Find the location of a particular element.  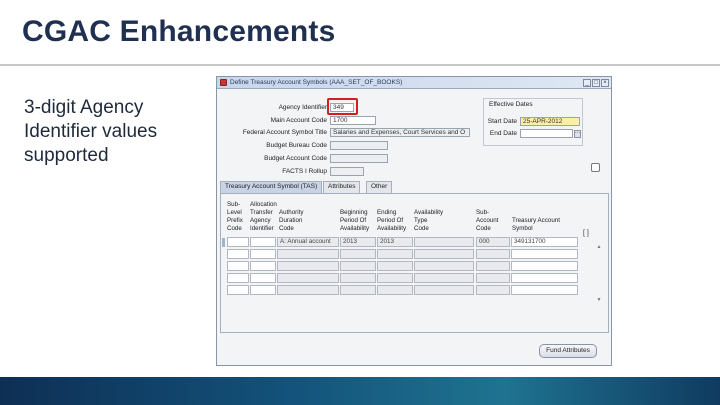

agency-identifier-label: Agency Identifier is located at coordinates (302, 107).